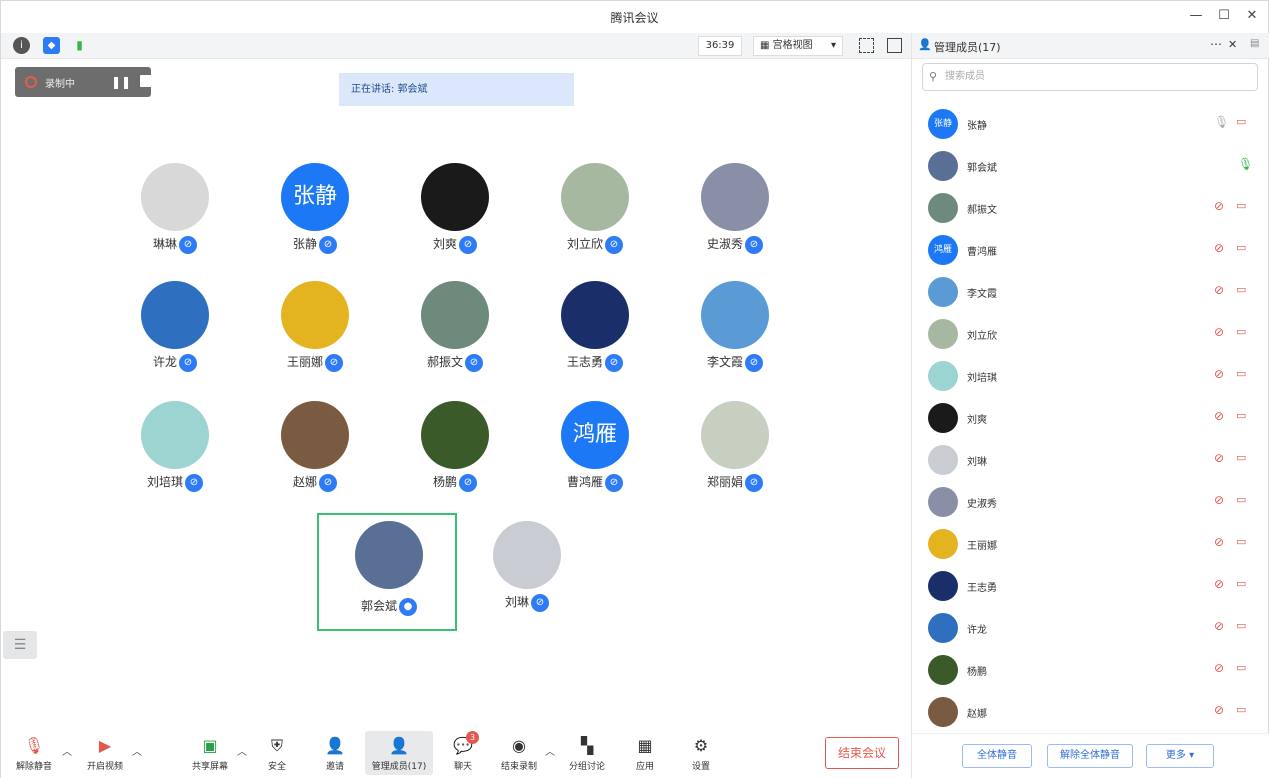  What do you see at coordinates (1090, 628) in the screenshot?
I see `member-row: 许龙 ⊘ ▭` at bounding box center [1090, 628].